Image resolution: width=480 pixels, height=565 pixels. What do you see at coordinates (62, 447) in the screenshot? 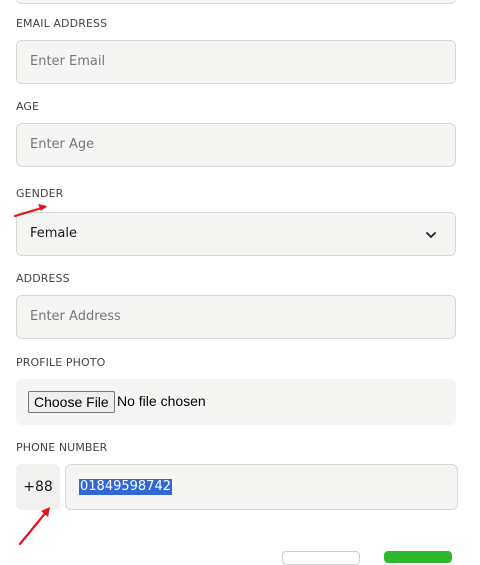
I see `phone-label: PHONE NUMBER` at bounding box center [62, 447].